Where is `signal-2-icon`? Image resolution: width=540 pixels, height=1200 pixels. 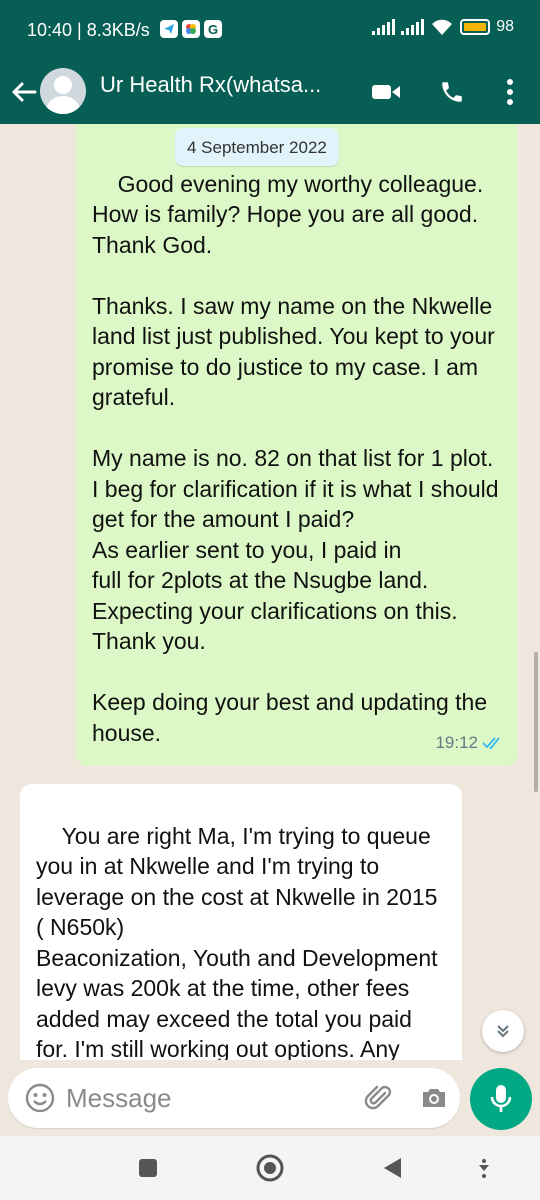 signal-2-icon is located at coordinates (413, 27).